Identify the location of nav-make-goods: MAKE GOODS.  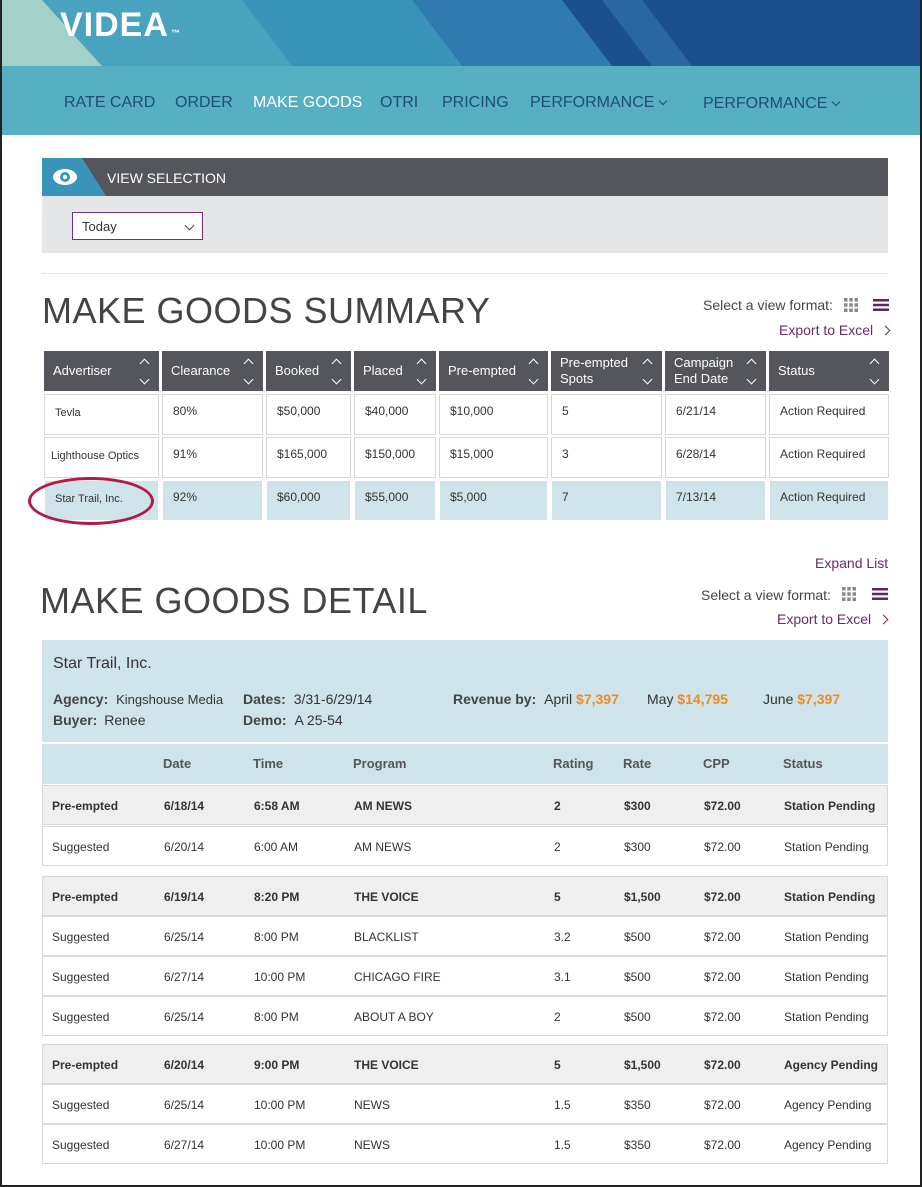
(307, 103).